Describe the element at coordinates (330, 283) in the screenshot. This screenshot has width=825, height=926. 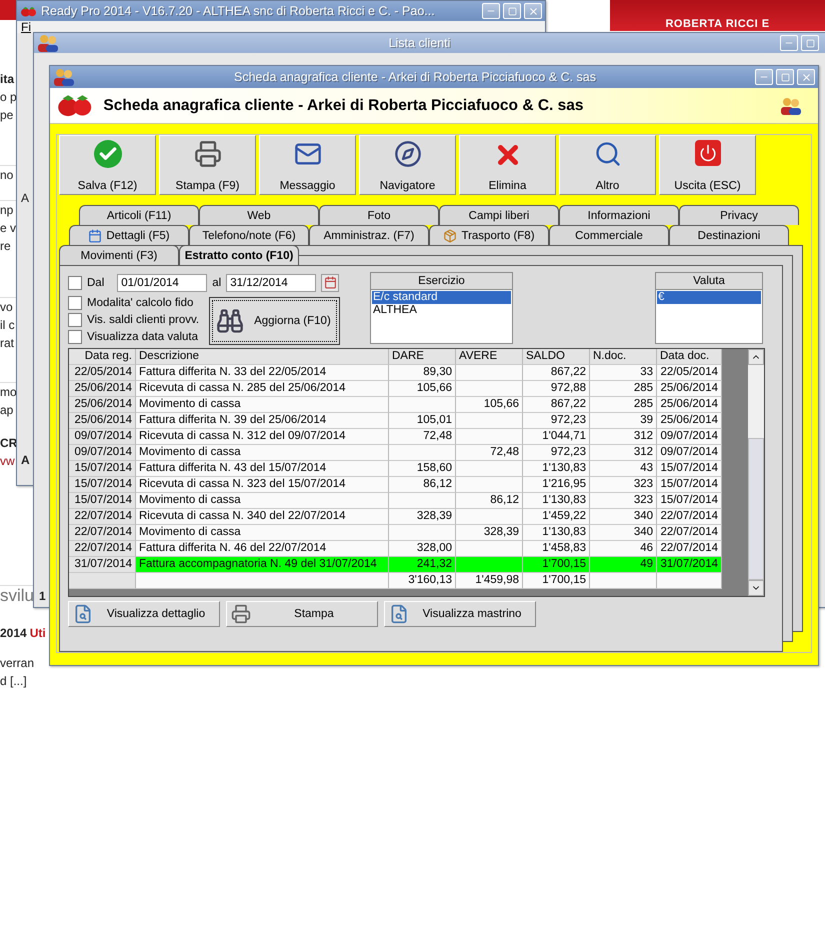
I see `calendar-button` at that location.